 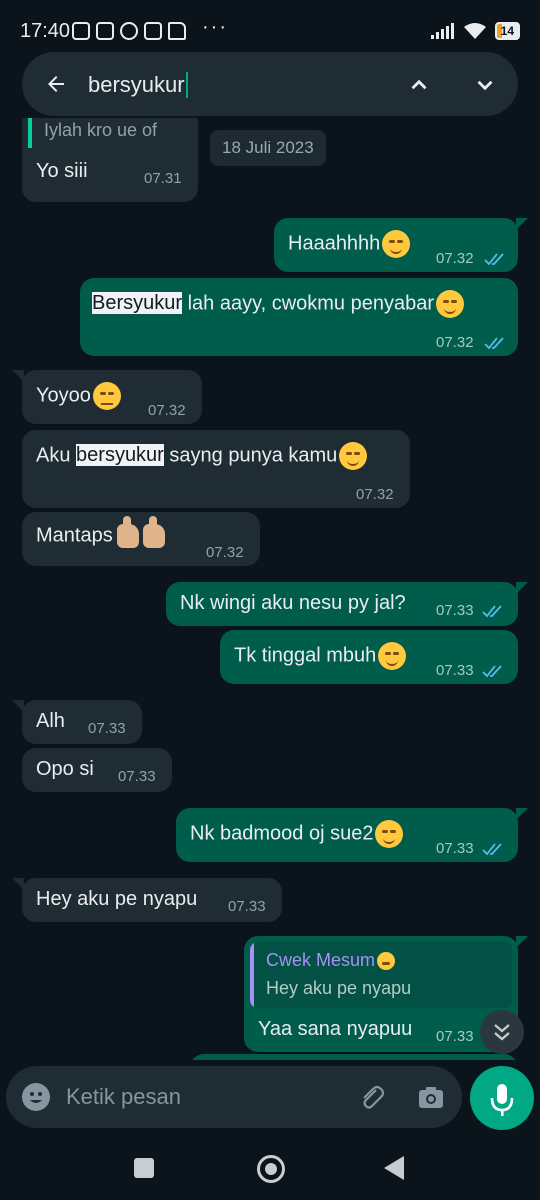 What do you see at coordinates (419, 85) in the screenshot?
I see `chevron-up-icon` at bounding box center [419, 85].